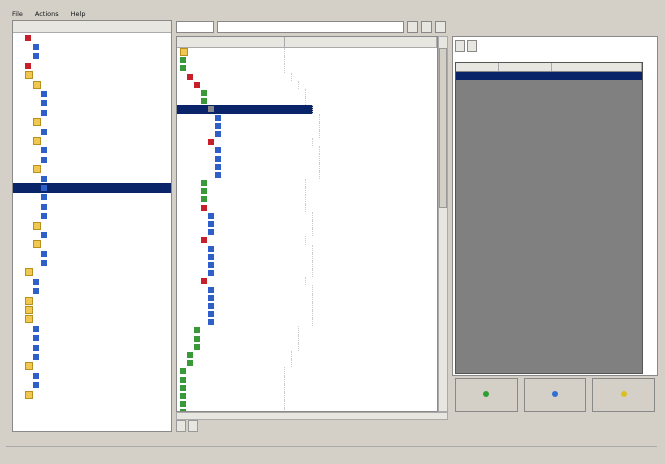  Describe the element at coordinates (312, 416) in the screenshot. I see `horizontal-scrollbar` at that location.